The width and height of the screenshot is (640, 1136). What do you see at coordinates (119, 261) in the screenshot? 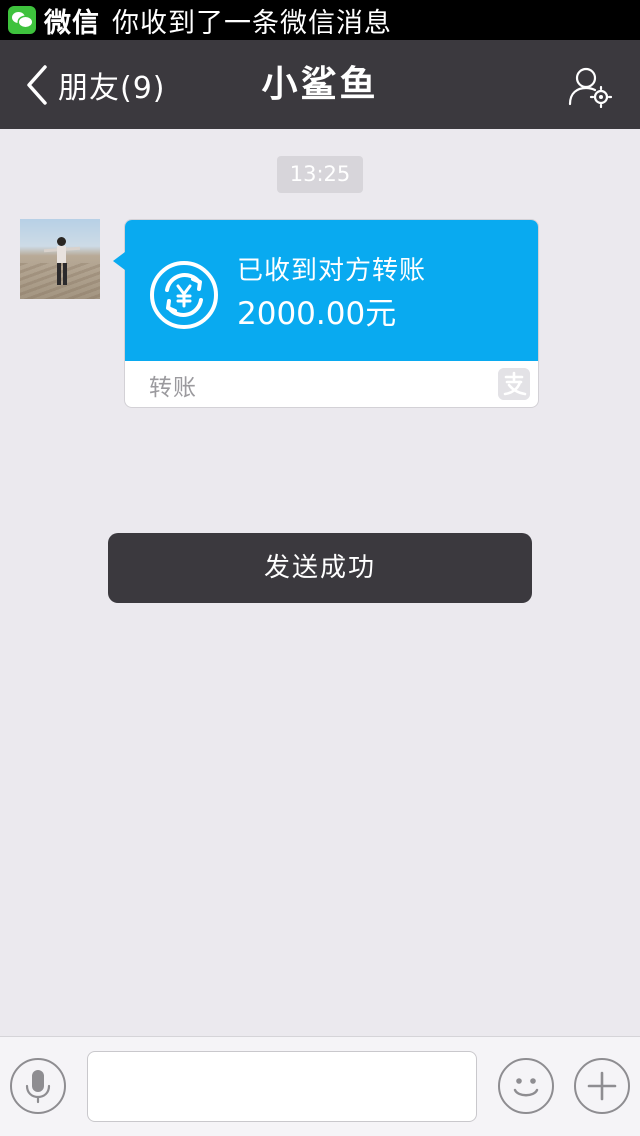
I see `bubble-tail` at bounding box center [119, 261].